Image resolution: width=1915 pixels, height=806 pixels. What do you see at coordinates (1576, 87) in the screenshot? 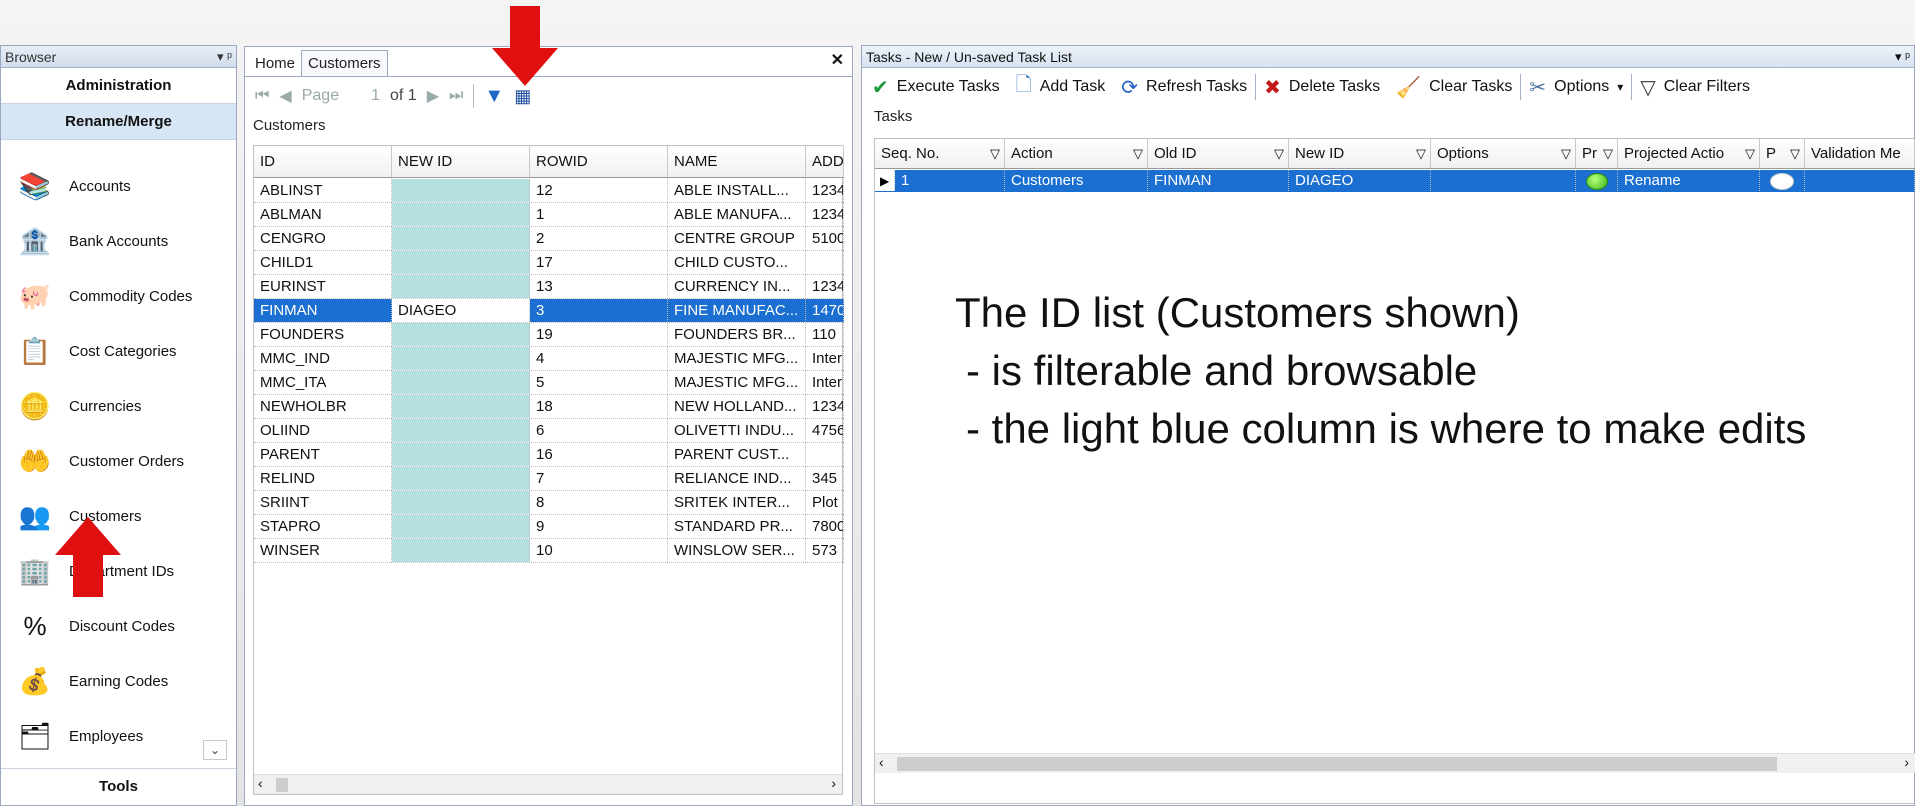
I see `options-button: ✂ Options ▾` at bounding box center [1576, 87].